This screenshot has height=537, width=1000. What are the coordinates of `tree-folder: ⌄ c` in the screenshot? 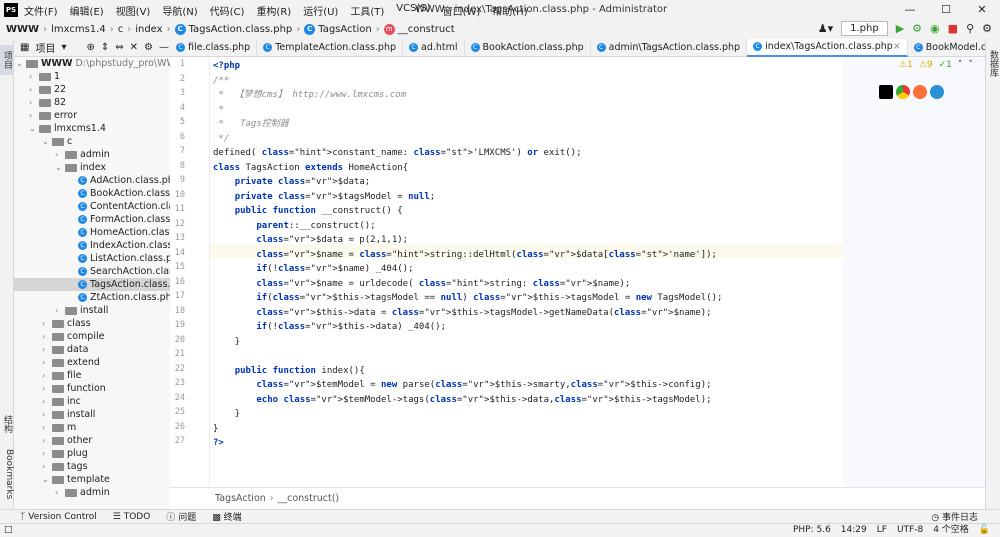 It's located at (57, 141).